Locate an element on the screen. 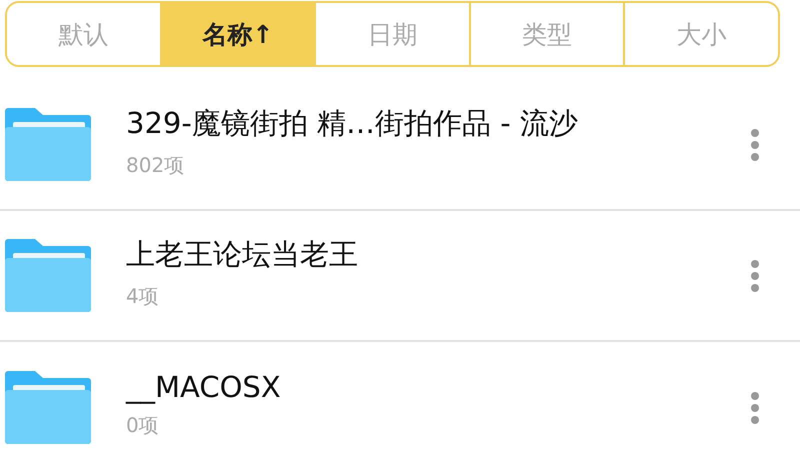 This screenshot has width=800, height=468. sort-tab: 名称↑ is located at coordinates (237, 34).